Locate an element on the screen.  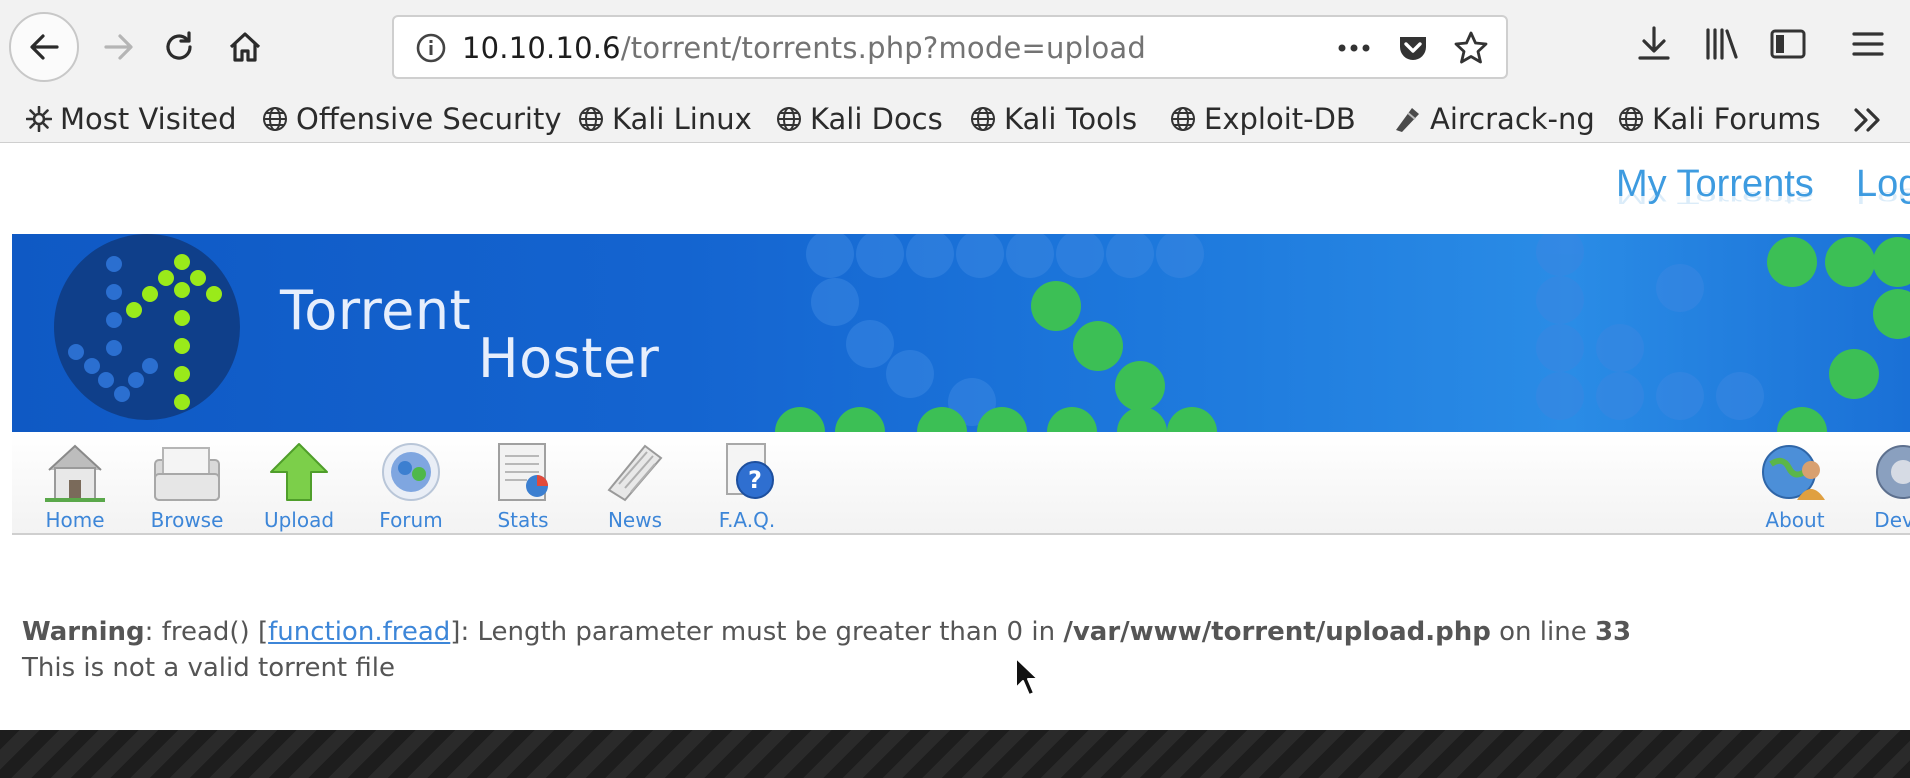
url-path: /torrent/torrents.php?mode=upload is located at coordinates (883, 48).